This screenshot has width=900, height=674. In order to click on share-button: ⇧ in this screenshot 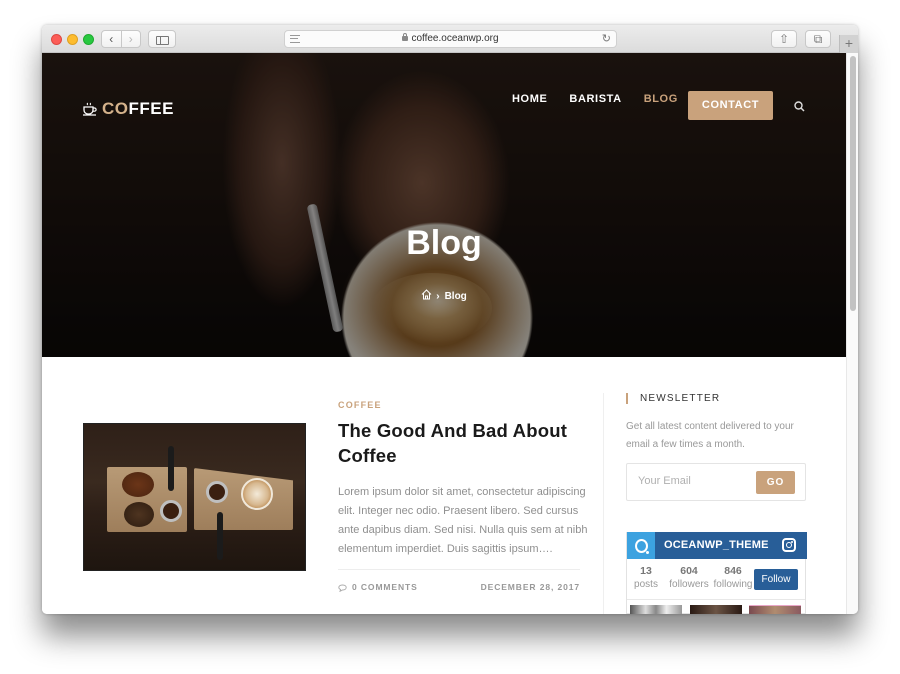, I will do `click(784, 39)`.